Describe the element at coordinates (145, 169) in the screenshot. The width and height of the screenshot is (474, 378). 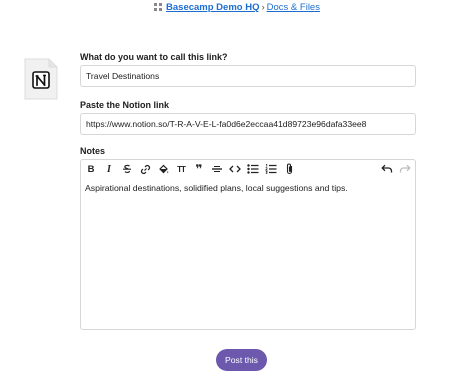
I see `link-icon` at that location.